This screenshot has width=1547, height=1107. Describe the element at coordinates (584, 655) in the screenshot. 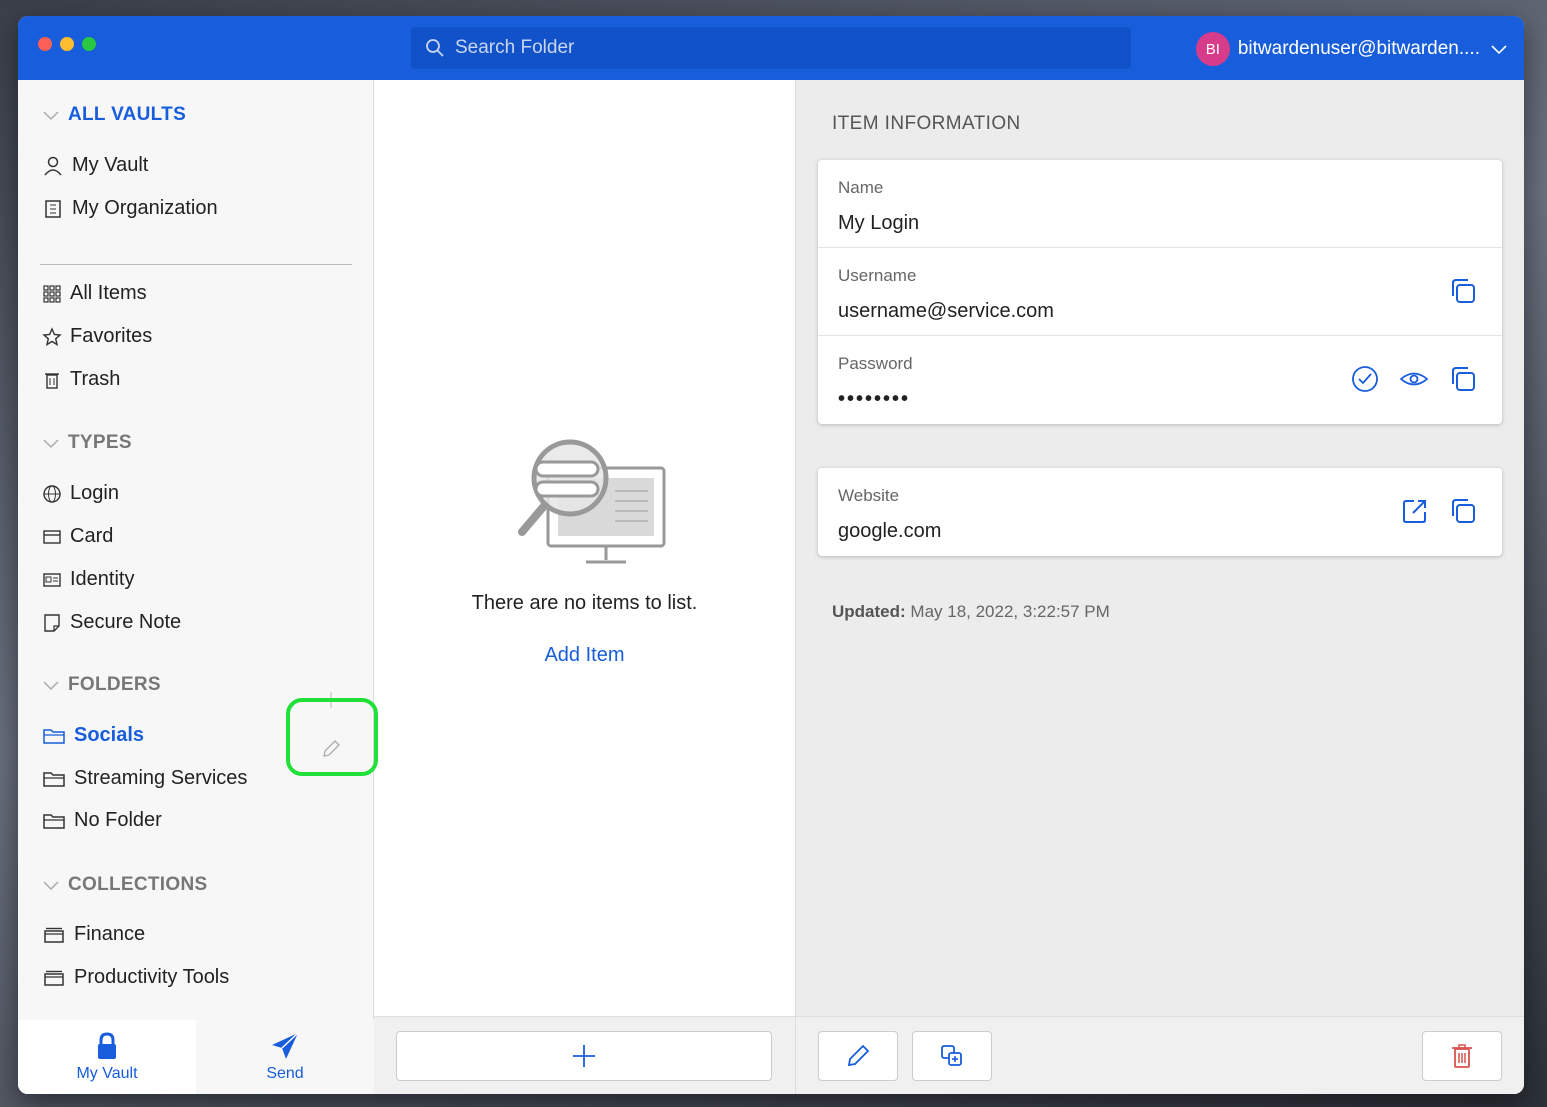

I see `add-item-link: Add Item` at that location.